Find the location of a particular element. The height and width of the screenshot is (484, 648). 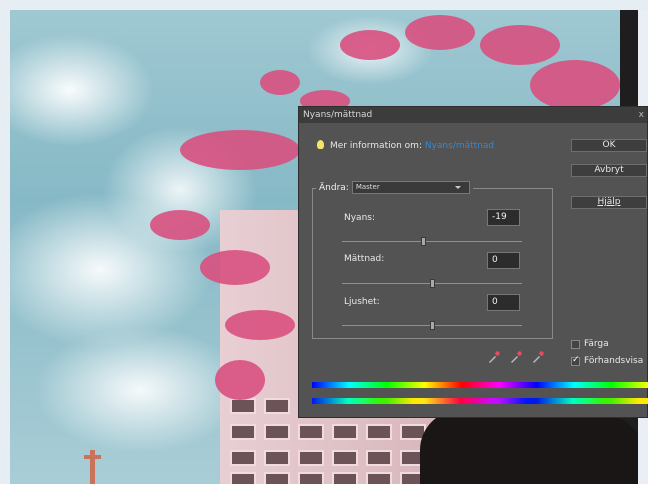

close-icon: x is located at coordinates (641, 115).